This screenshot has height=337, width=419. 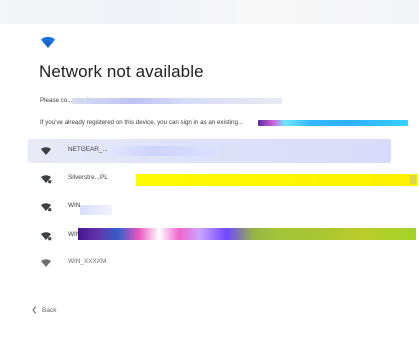 What do you see at coordinates (209, 259) in the screenshot?
I see `network-item: WIN_XXXXM` at bounding box center [209, 259].